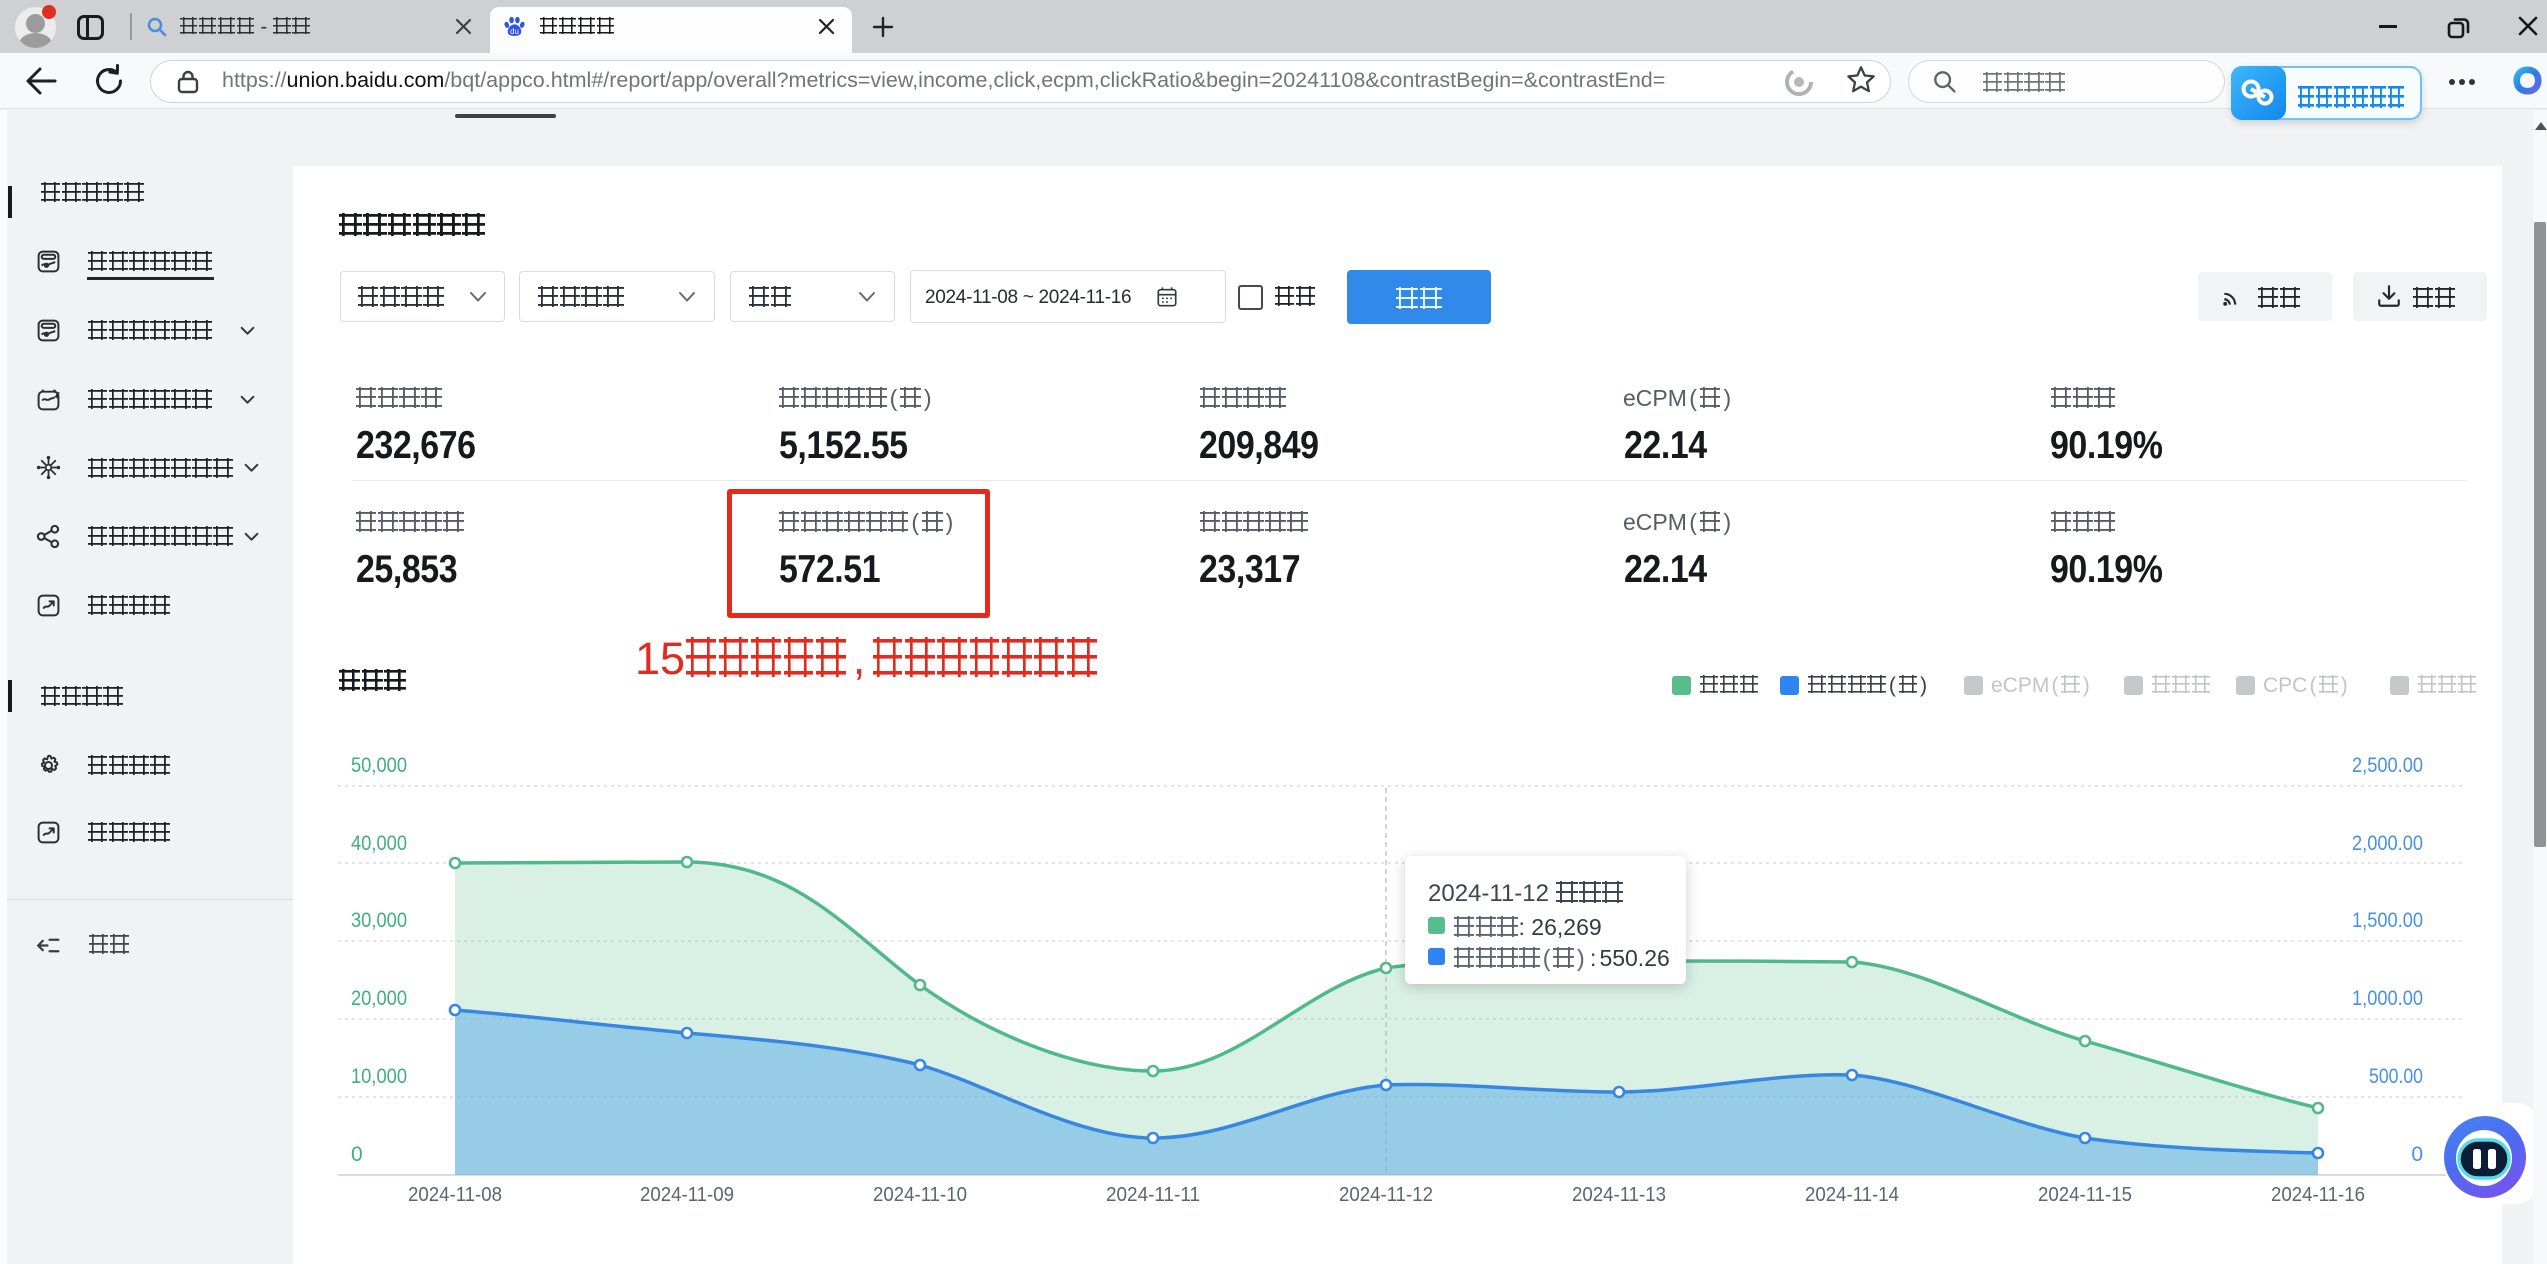 The width and height of the screenshot is (2547, 1264). What do you see at coordinates (2387, 765) in the screenshot?
I see `svg-text: 2,500.00` at bounding box center [2387, 765].